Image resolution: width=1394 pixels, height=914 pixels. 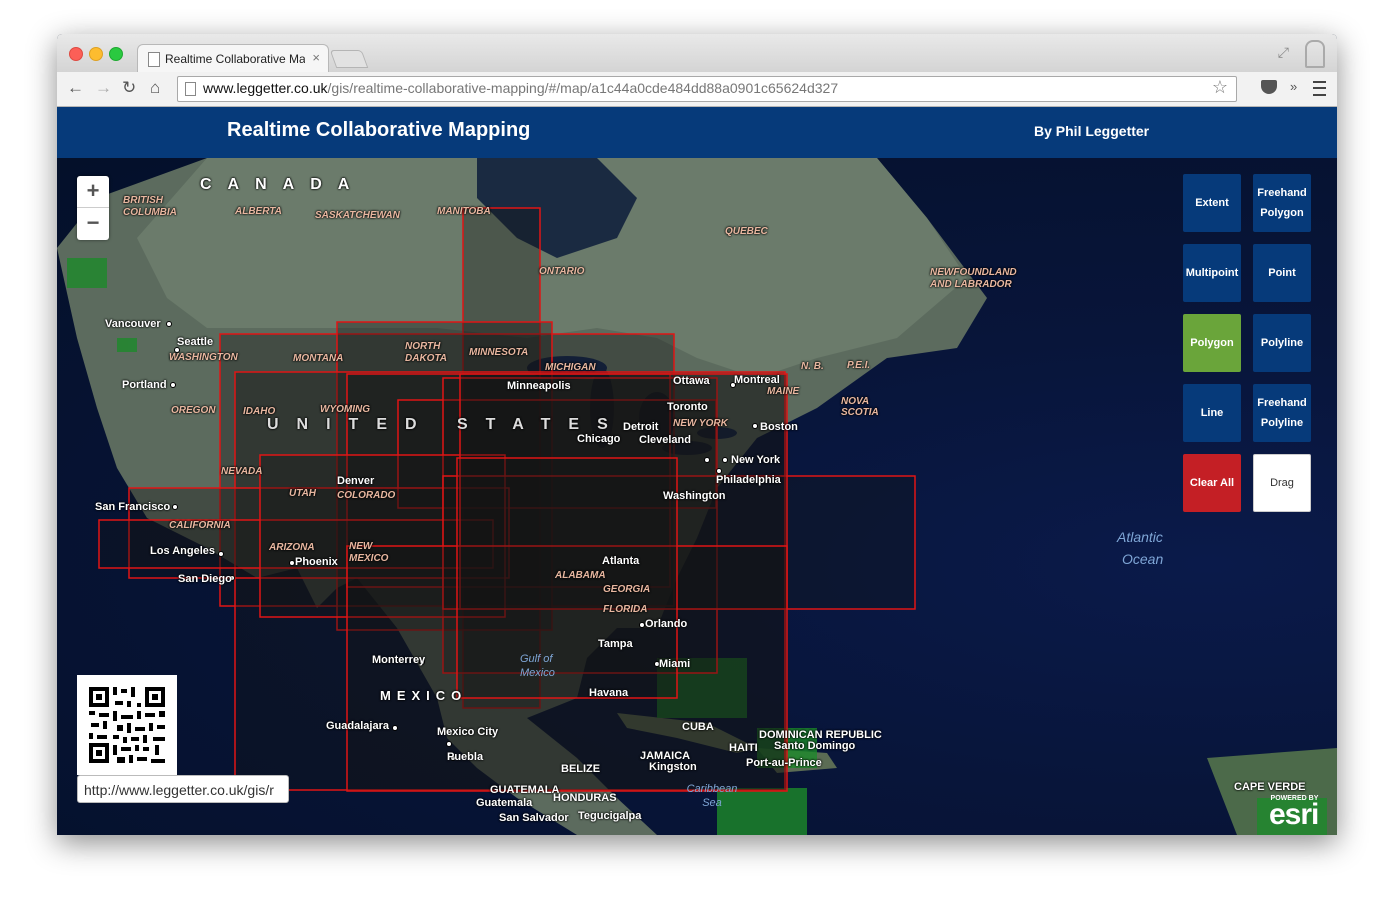 I want to click on label-ontario: ONTARIO, so click(x=562, y=271).